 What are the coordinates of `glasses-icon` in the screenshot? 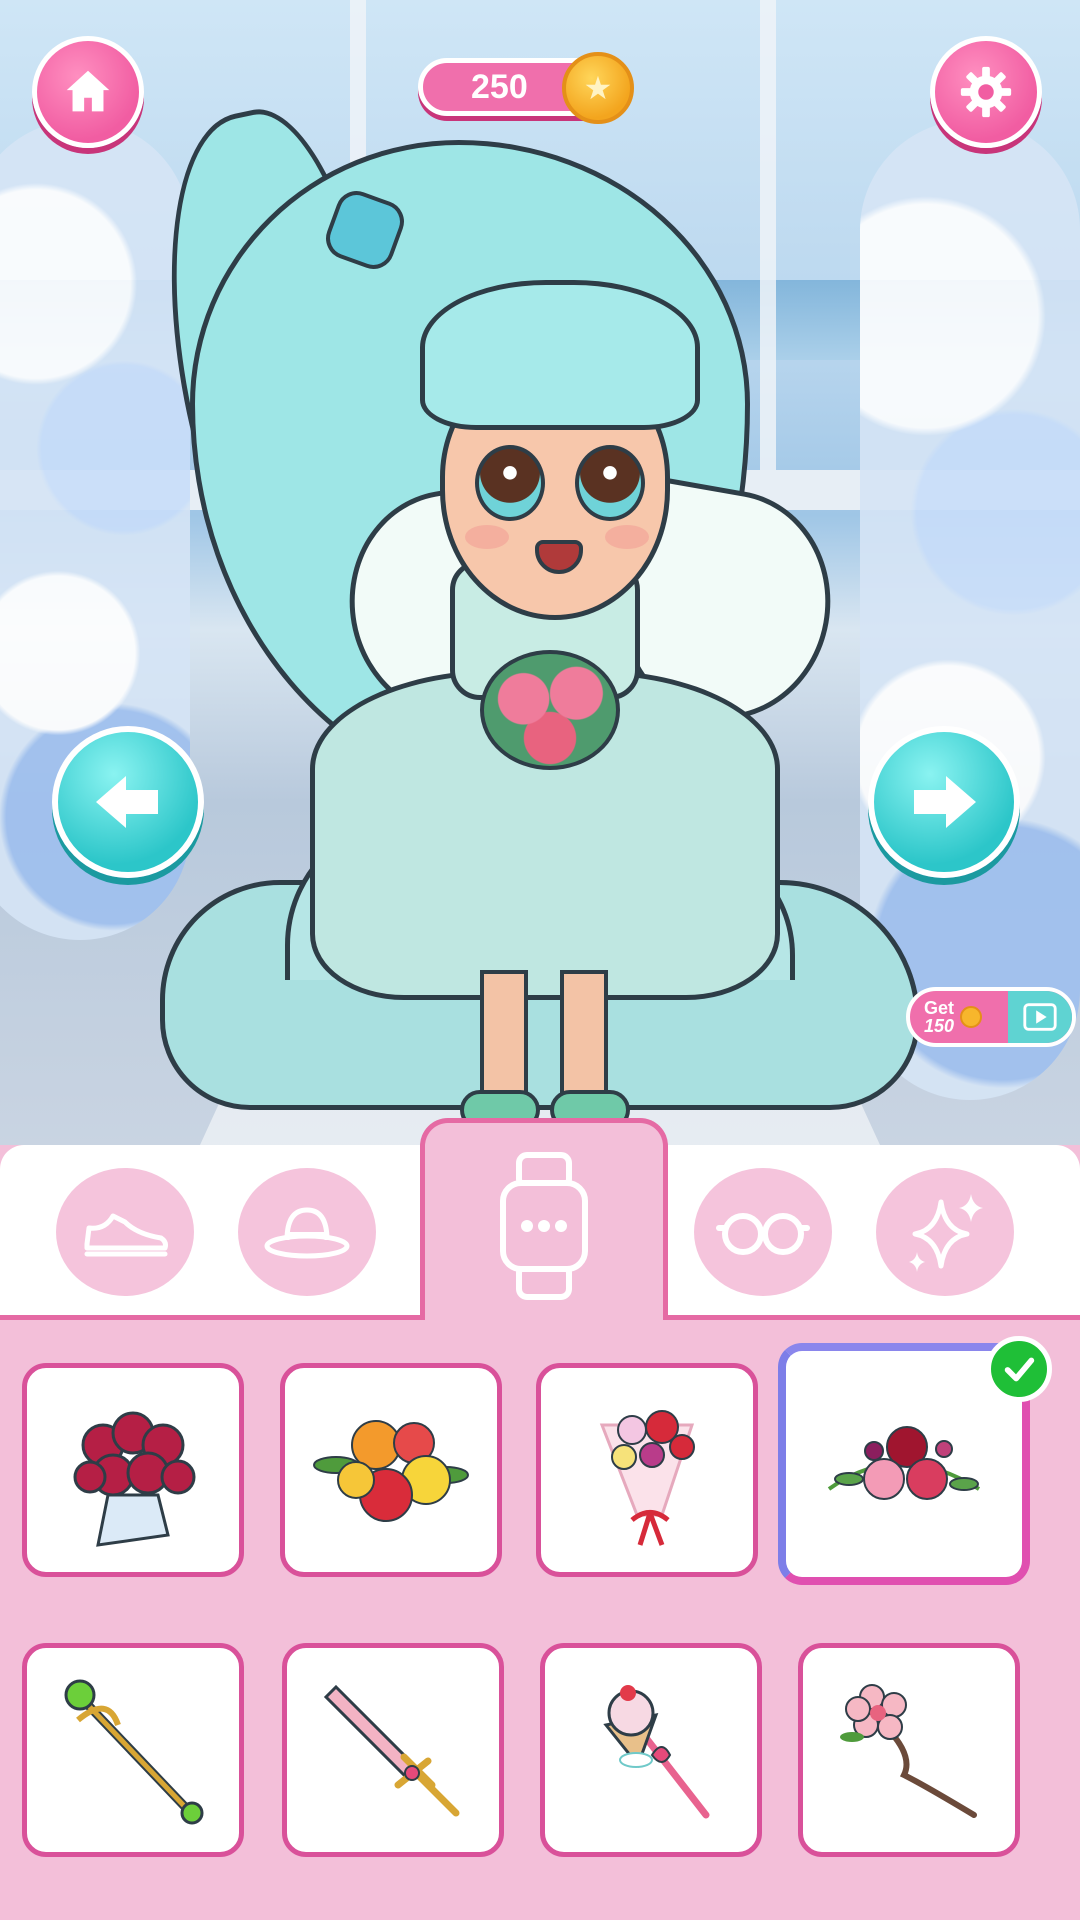 It's located at (763, 1234).